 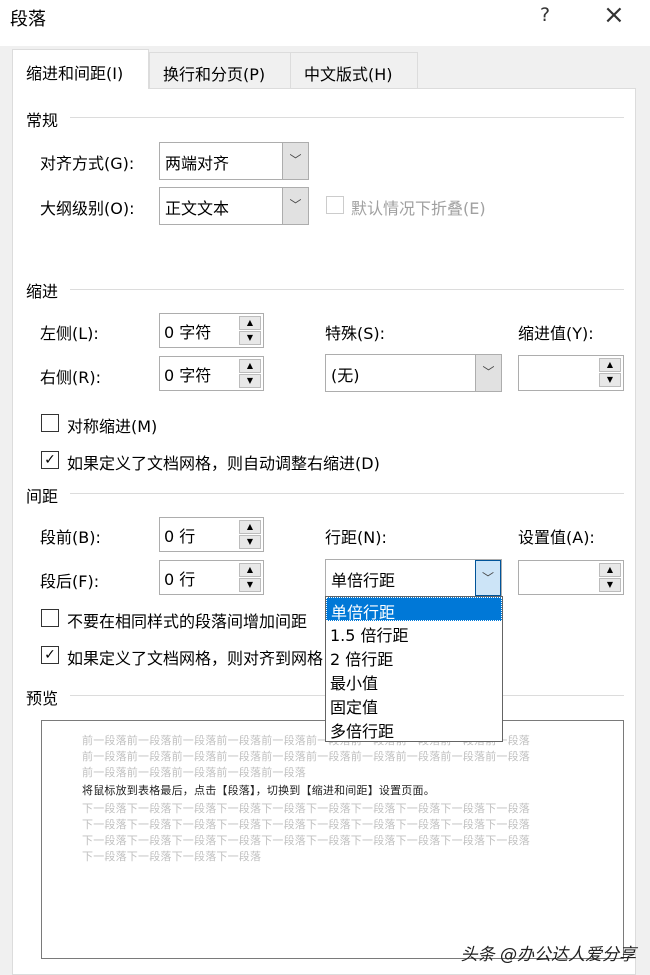 I want to click on line-spacing-dropdown-list: 单倍行距 1.5 倍行距 2 倍行距 最小值 固定值 多倍行距, so click(x=414, y=669).